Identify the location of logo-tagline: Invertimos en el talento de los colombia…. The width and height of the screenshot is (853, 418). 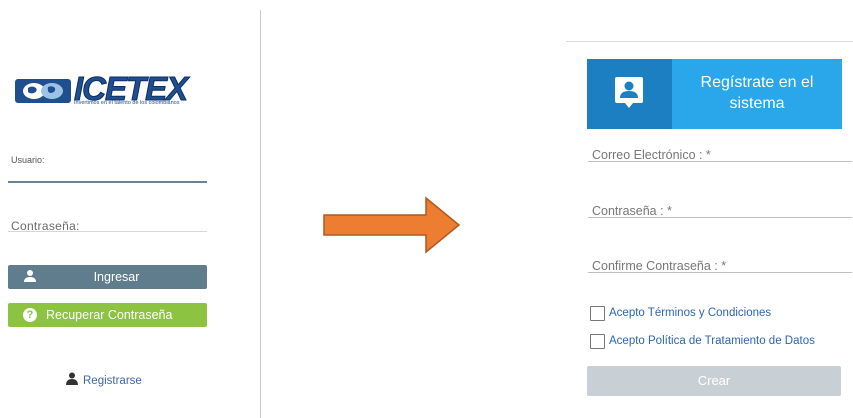
(127, 103).